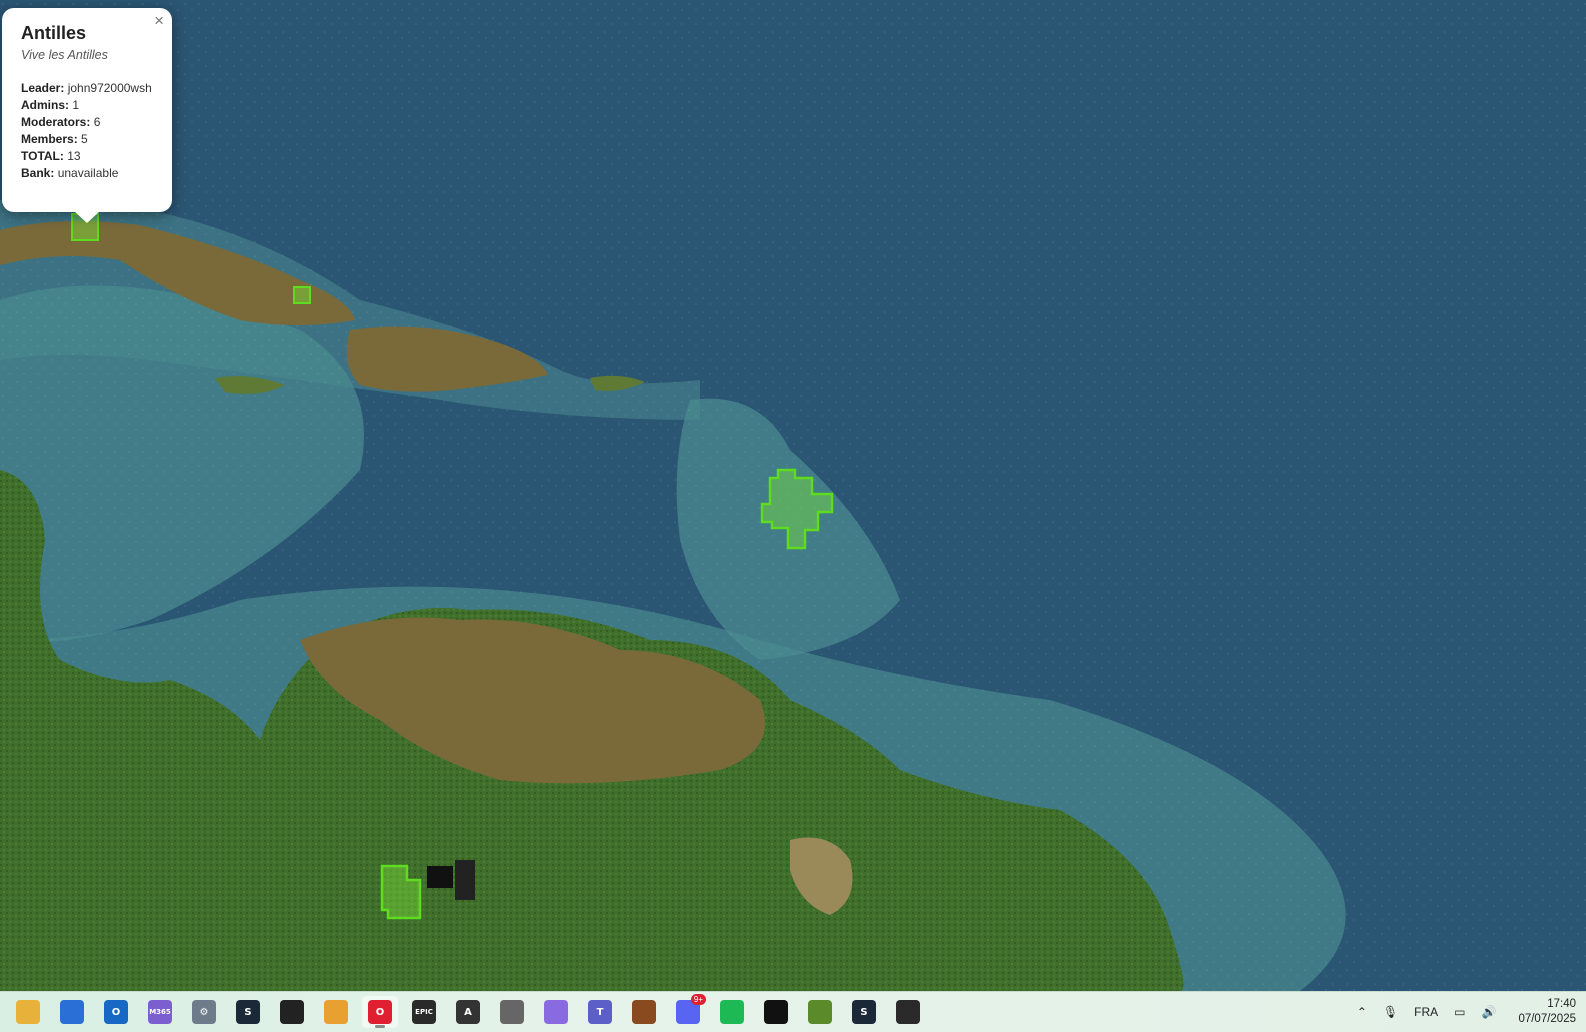 This screenshot has height=1032, width=1586. Describe the element at coordinates (70, 173) in the screenshot. I see `info-row-bank: Bank: unavailable` at that location.